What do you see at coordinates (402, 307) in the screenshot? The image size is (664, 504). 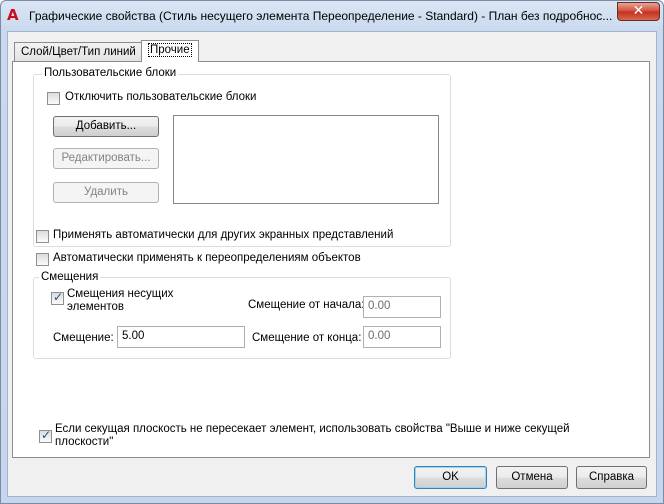 I see `start-offset-field: 0.00` at bounding box center [402, 307].